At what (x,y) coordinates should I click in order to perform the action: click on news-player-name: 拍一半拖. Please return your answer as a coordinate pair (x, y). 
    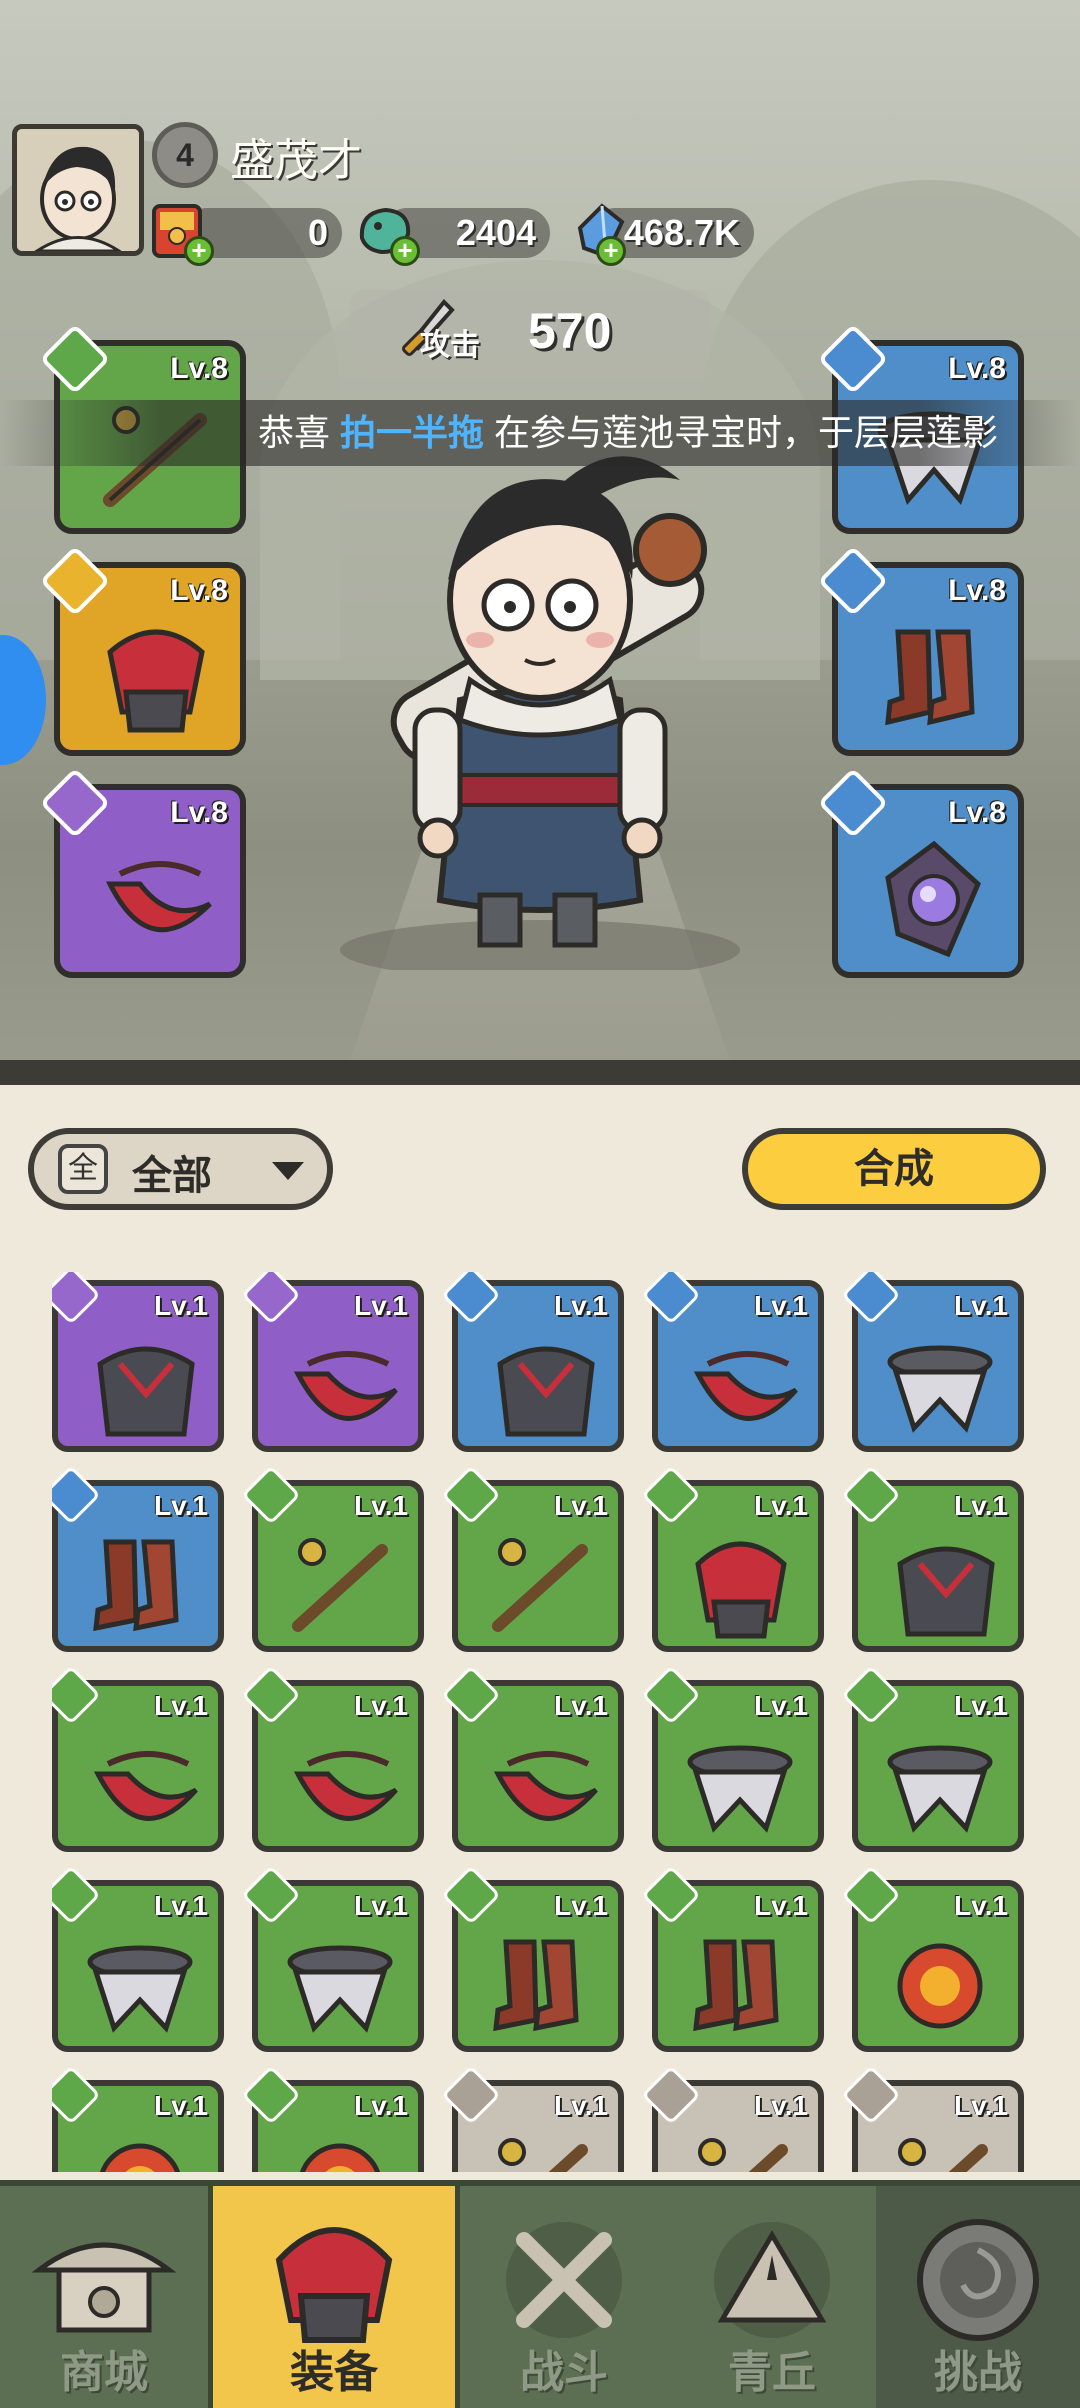
    Looking at the image, I should click on (412, 432).